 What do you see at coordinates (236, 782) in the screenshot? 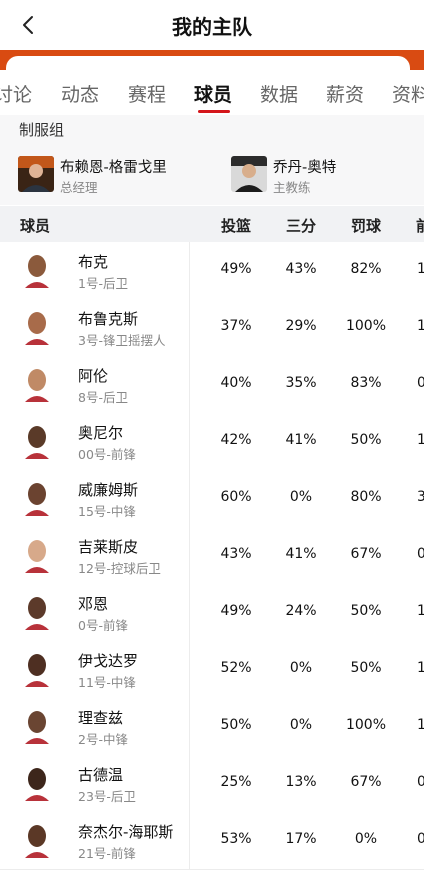
I see `stat-fg-pct: 25%` at bounding box center [236, 782].